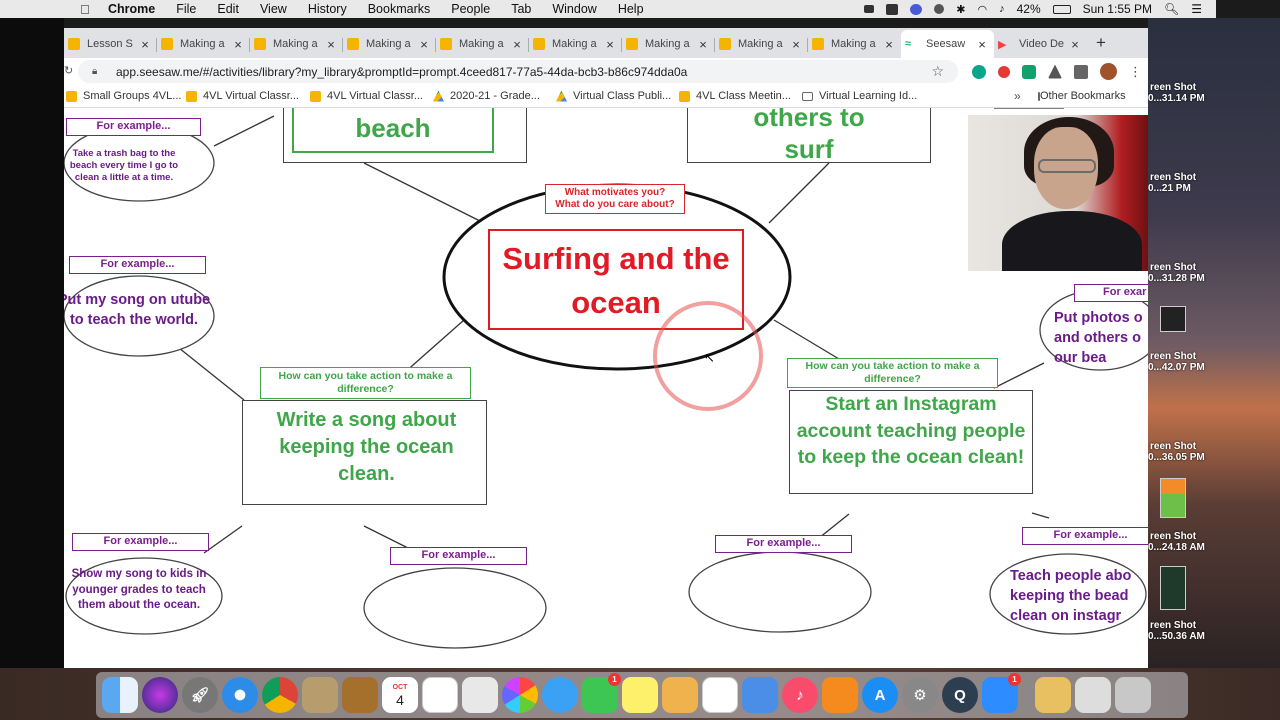 This screenshot has height=720, width=1280. What do you see at coordinates (110, 44) in the screenshot?
I see `browser-tab: Lesson S ×` at bounding box center [110, 44].